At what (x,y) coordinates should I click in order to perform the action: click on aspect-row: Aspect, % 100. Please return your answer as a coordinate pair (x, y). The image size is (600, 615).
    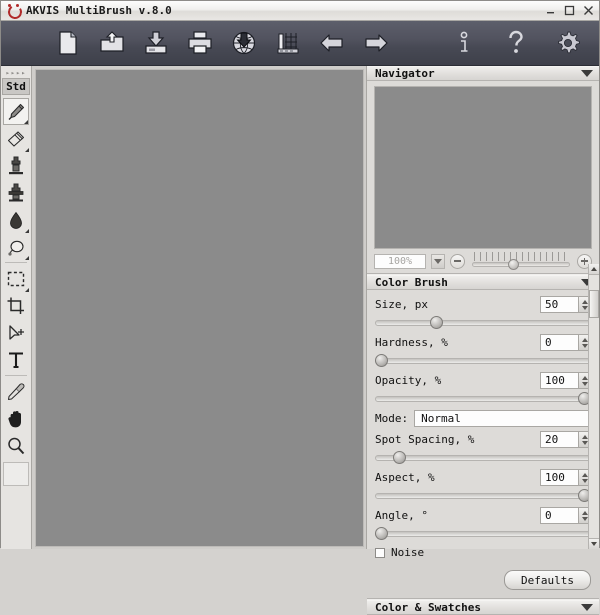
    Looking at the image, I should click on (483, 477).